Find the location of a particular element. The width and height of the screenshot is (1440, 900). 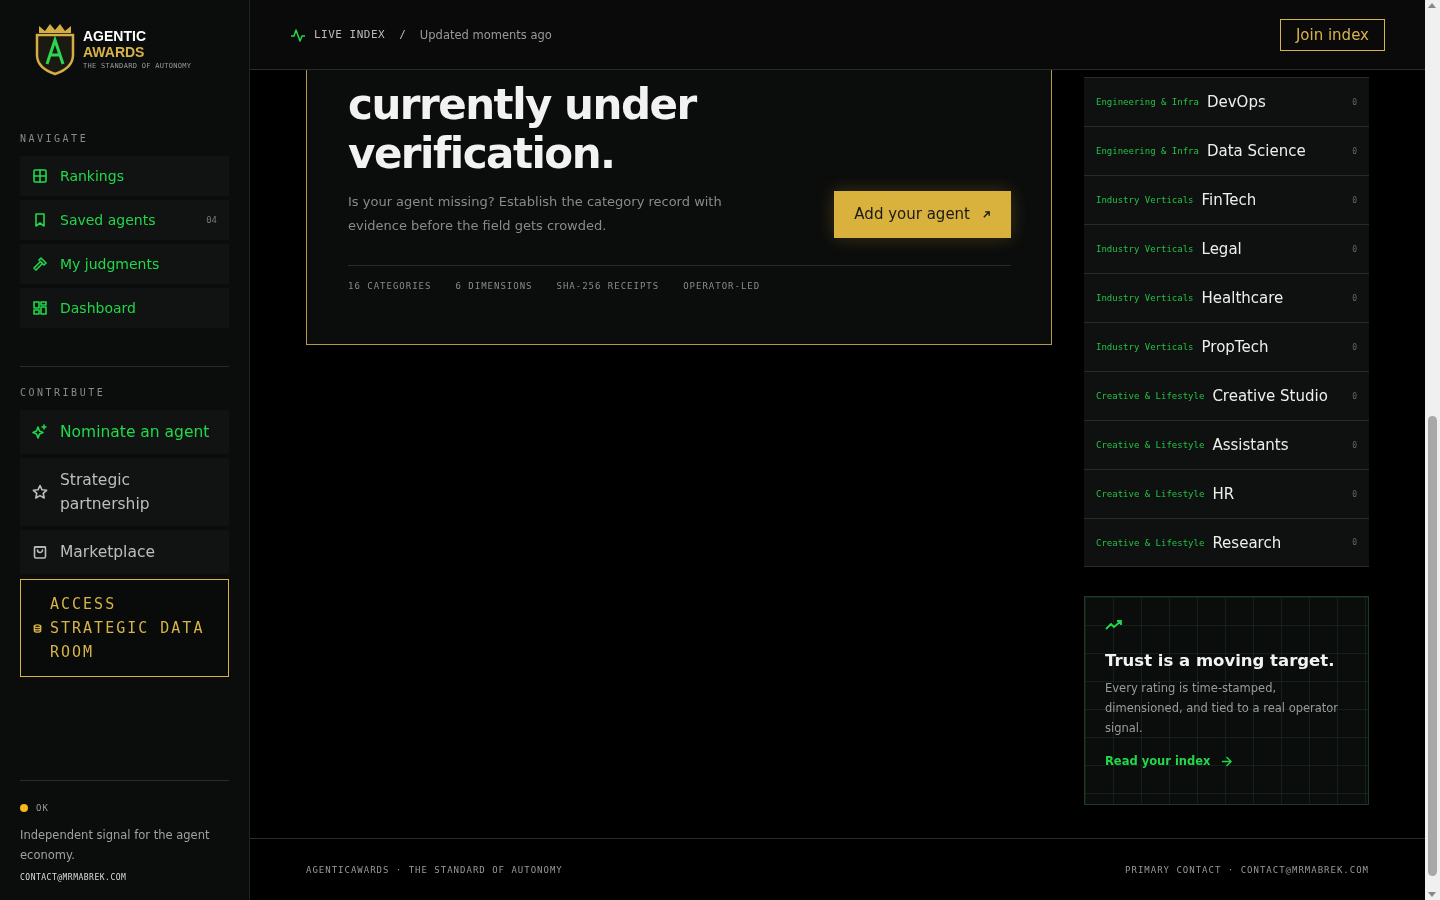

bookmark-icon is located at coordinates (40, 220).